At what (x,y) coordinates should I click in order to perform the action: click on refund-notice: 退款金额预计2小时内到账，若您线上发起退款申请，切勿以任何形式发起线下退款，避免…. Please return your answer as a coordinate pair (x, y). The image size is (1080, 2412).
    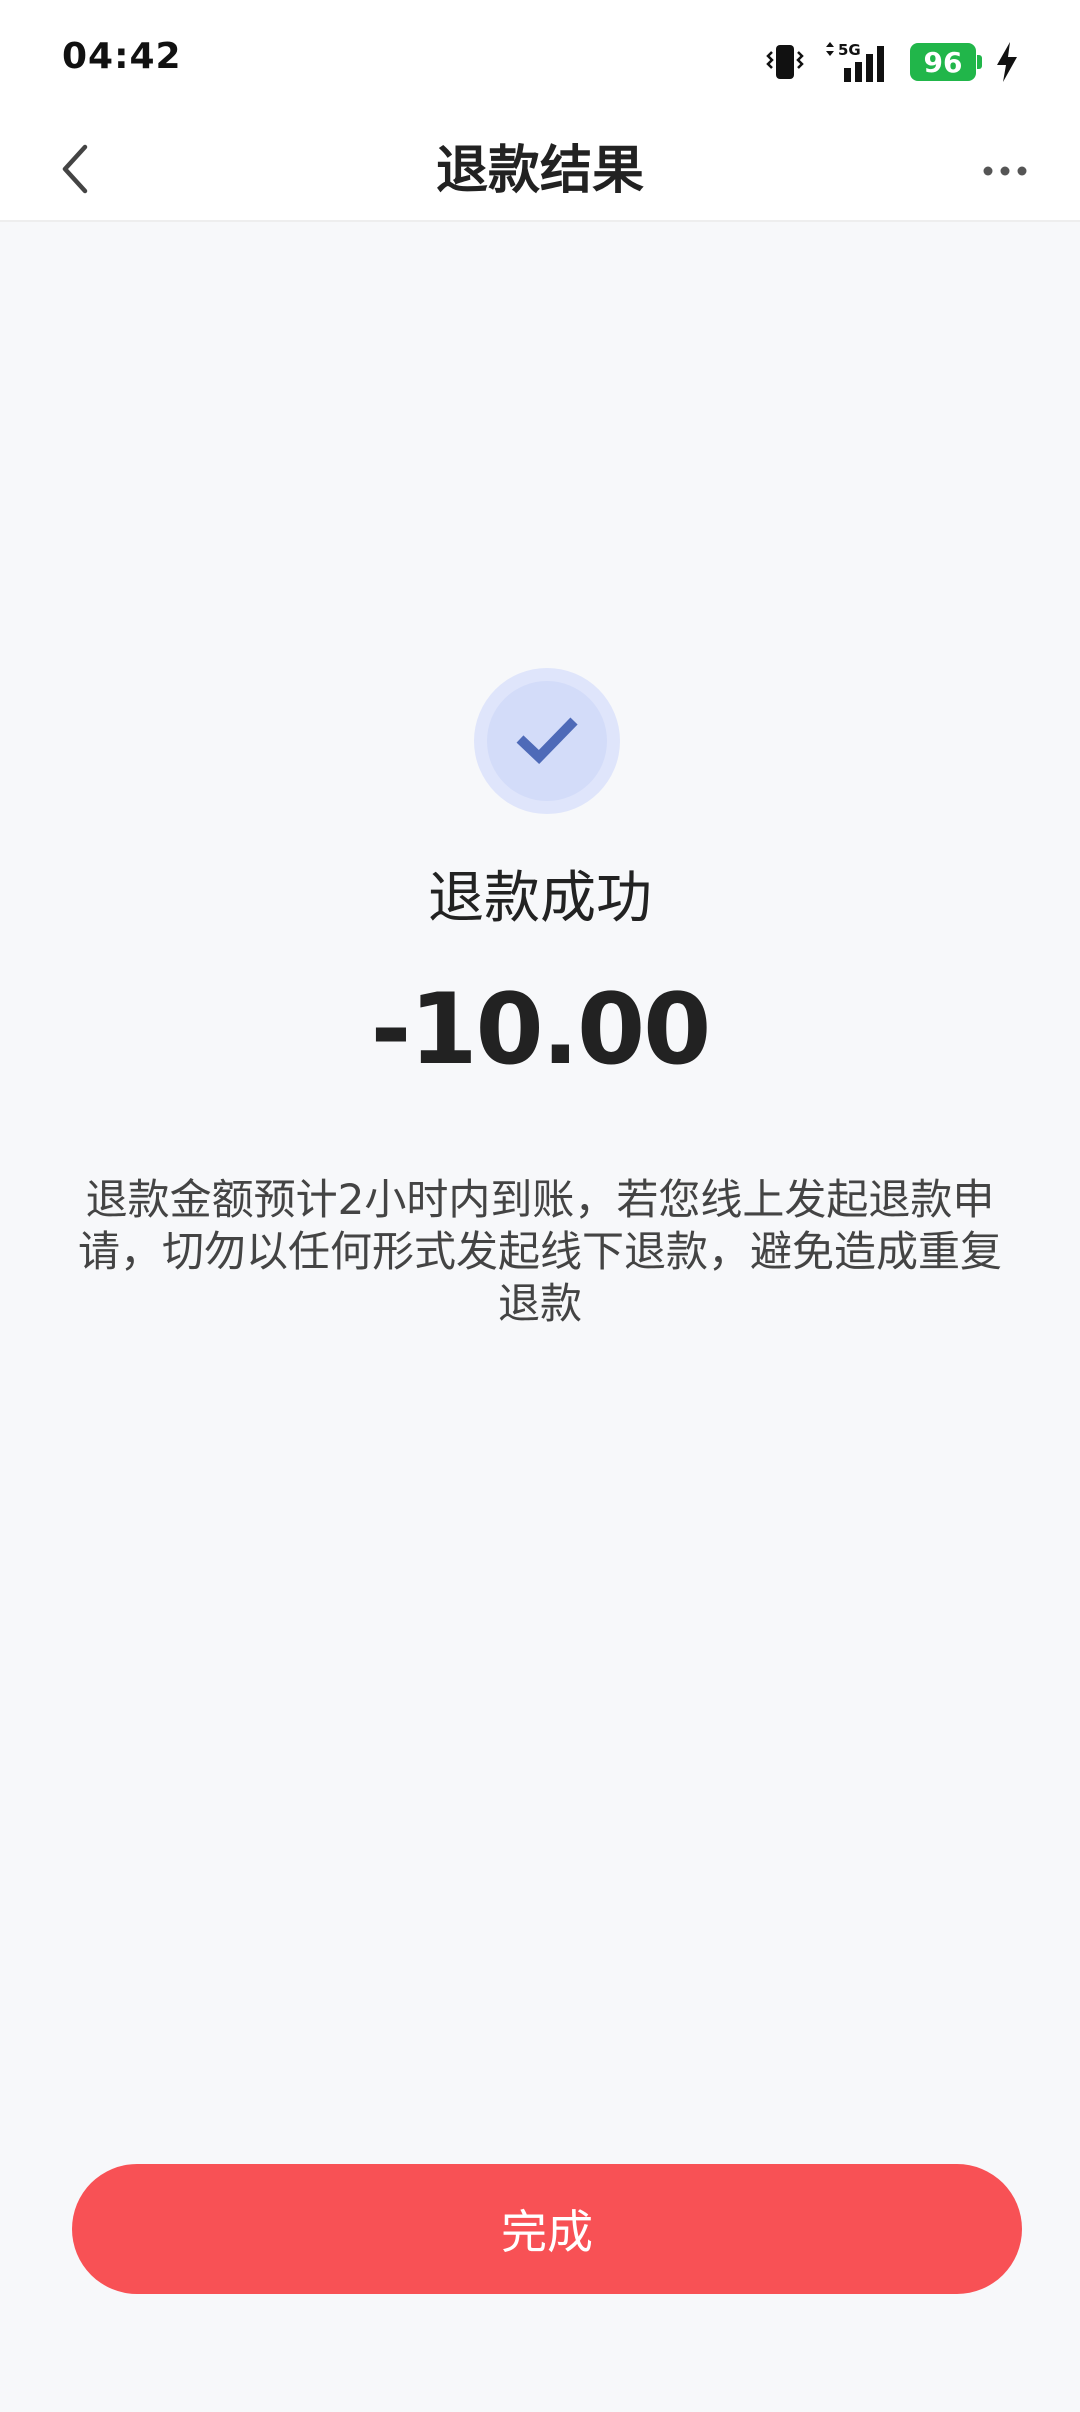
    Looking at the image, I should click on (539, 1251).